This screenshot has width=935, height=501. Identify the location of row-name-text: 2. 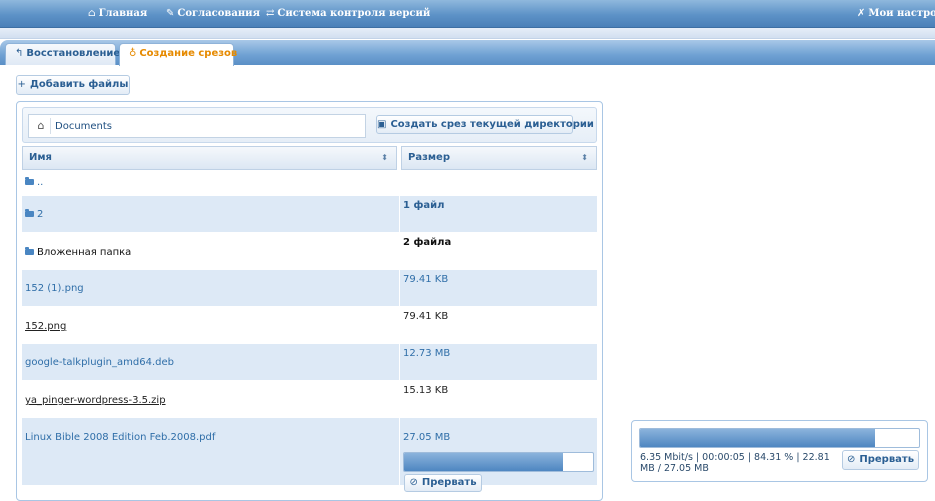
(40, 214).